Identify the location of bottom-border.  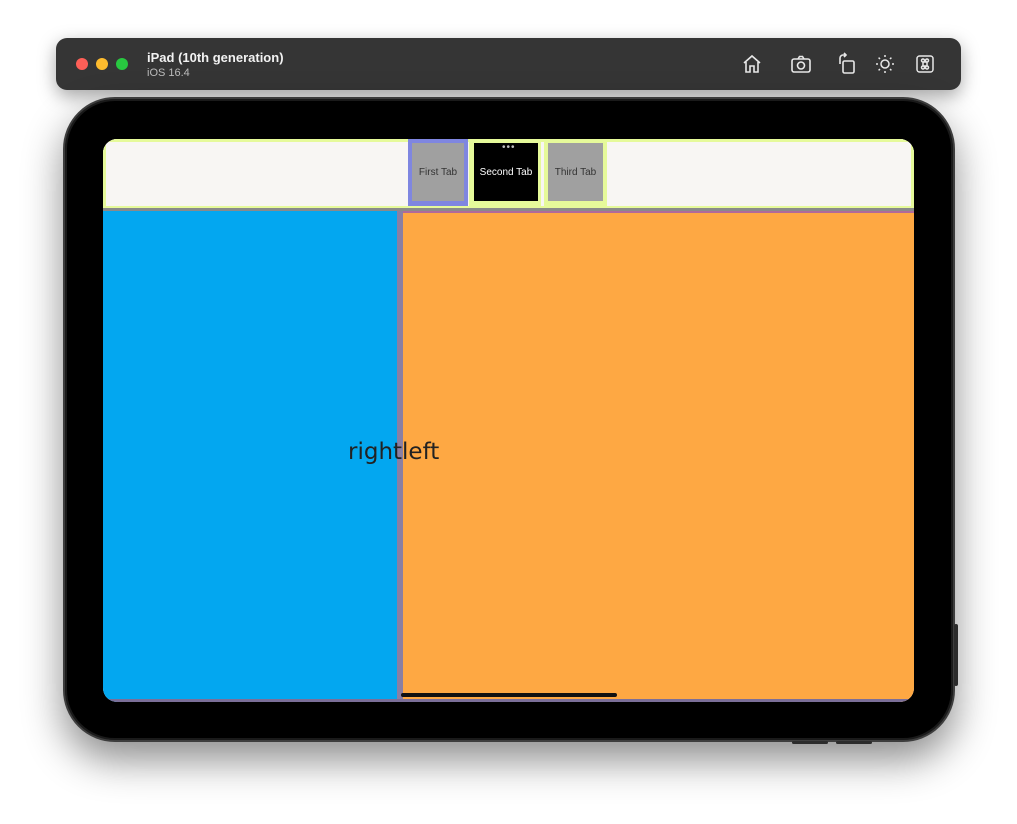
(508, 700).